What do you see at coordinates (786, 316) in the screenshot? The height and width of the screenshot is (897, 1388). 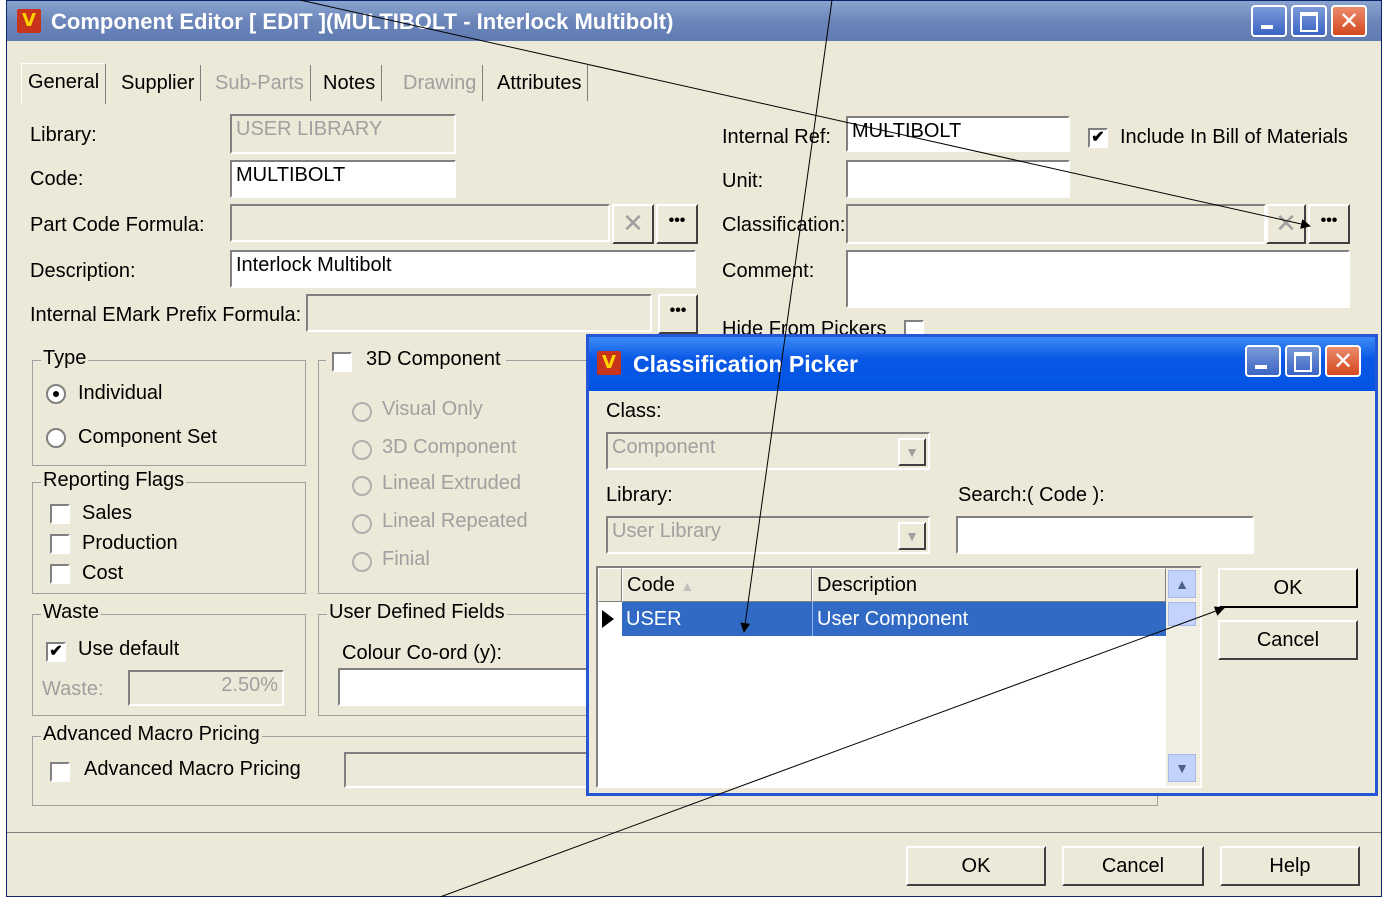 I see `arrow-to-user-row` at bounding box center [786, 316].